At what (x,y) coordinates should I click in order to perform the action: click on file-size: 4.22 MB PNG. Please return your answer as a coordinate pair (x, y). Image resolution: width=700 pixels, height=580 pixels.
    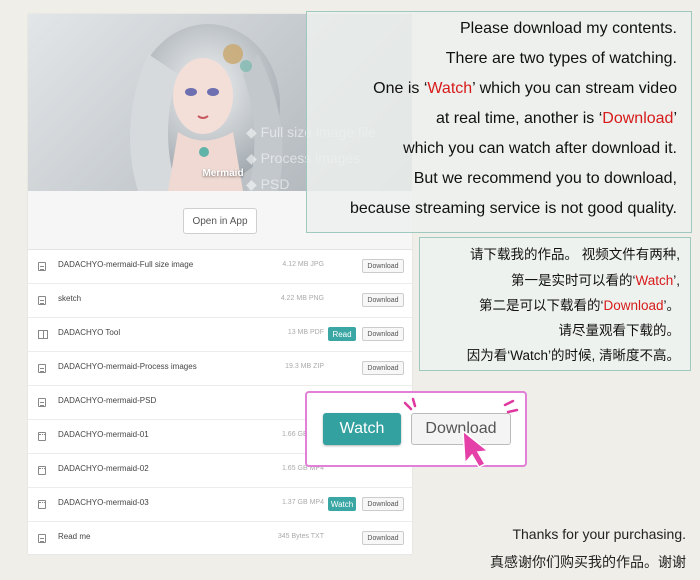
    Looking at the image, I should click on (302, 298).